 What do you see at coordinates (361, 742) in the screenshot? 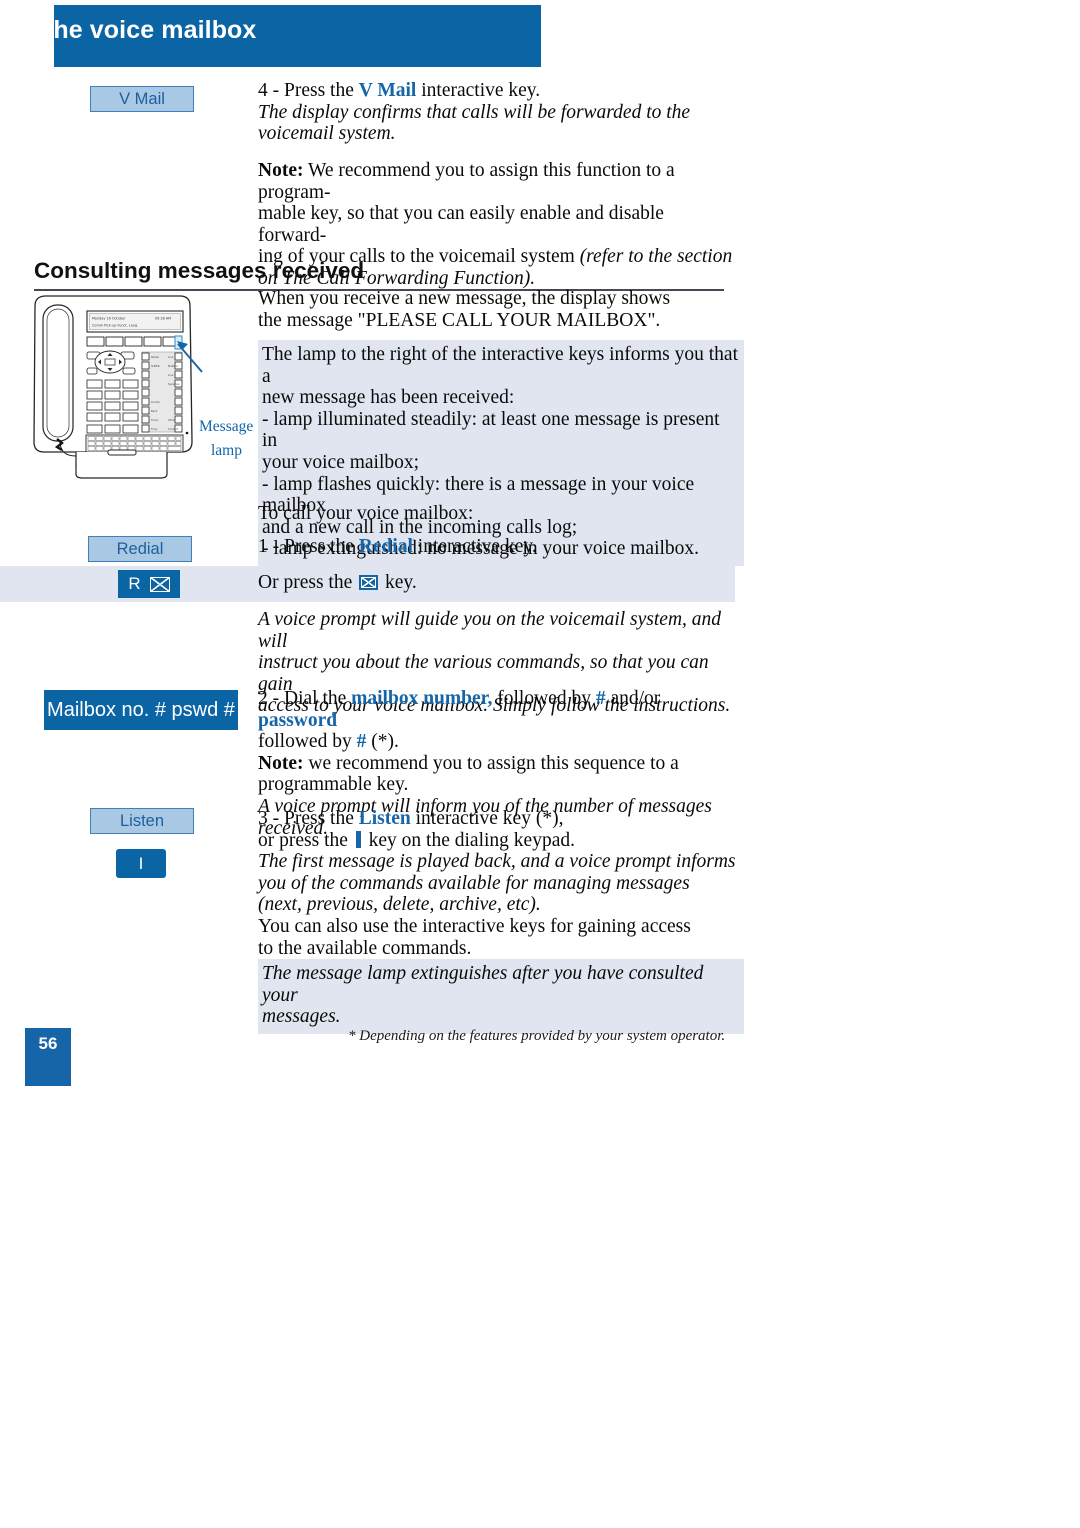
I see `step2-hash2: #` at bounding box center [361, 742].